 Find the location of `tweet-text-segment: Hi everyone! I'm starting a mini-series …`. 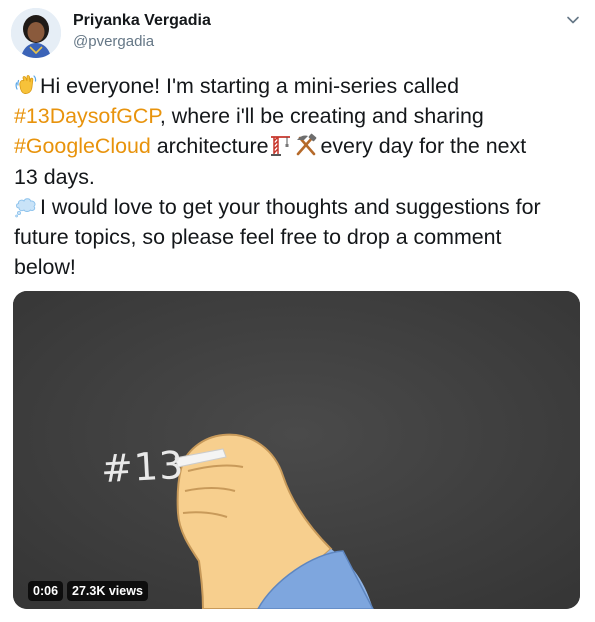

tweet-text-segment: Hi everyone! I'm starting a mini-series … is located at coordinates (249, 86).